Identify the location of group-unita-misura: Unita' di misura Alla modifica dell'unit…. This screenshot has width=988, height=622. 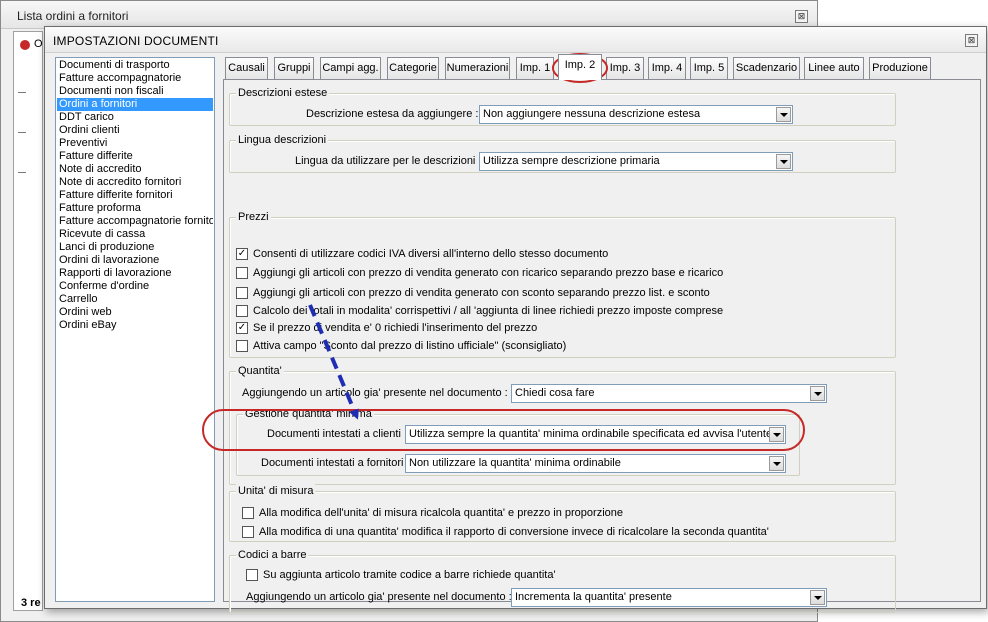
(562, 513).